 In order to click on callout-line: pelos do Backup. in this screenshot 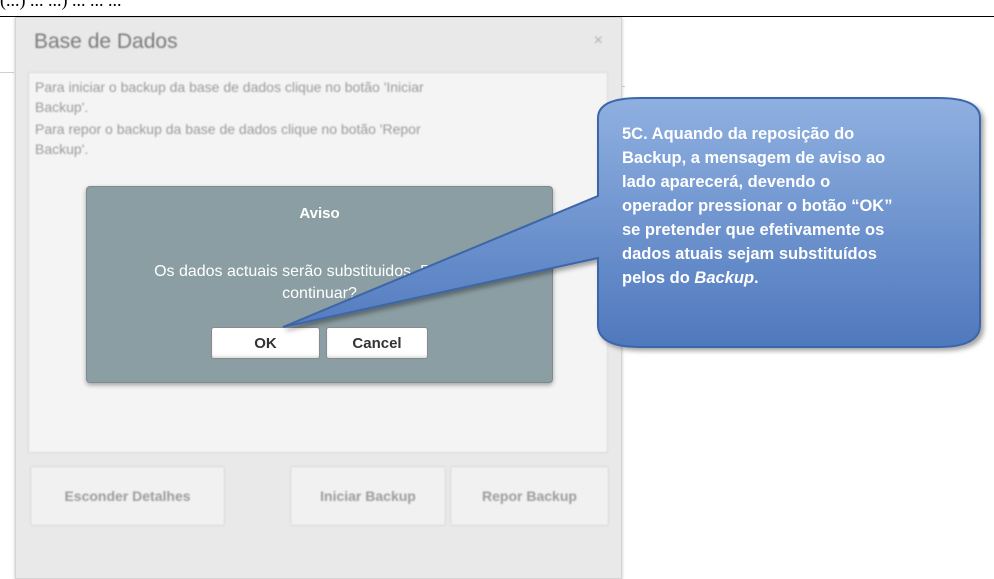, I will do `click(796, 278)`.